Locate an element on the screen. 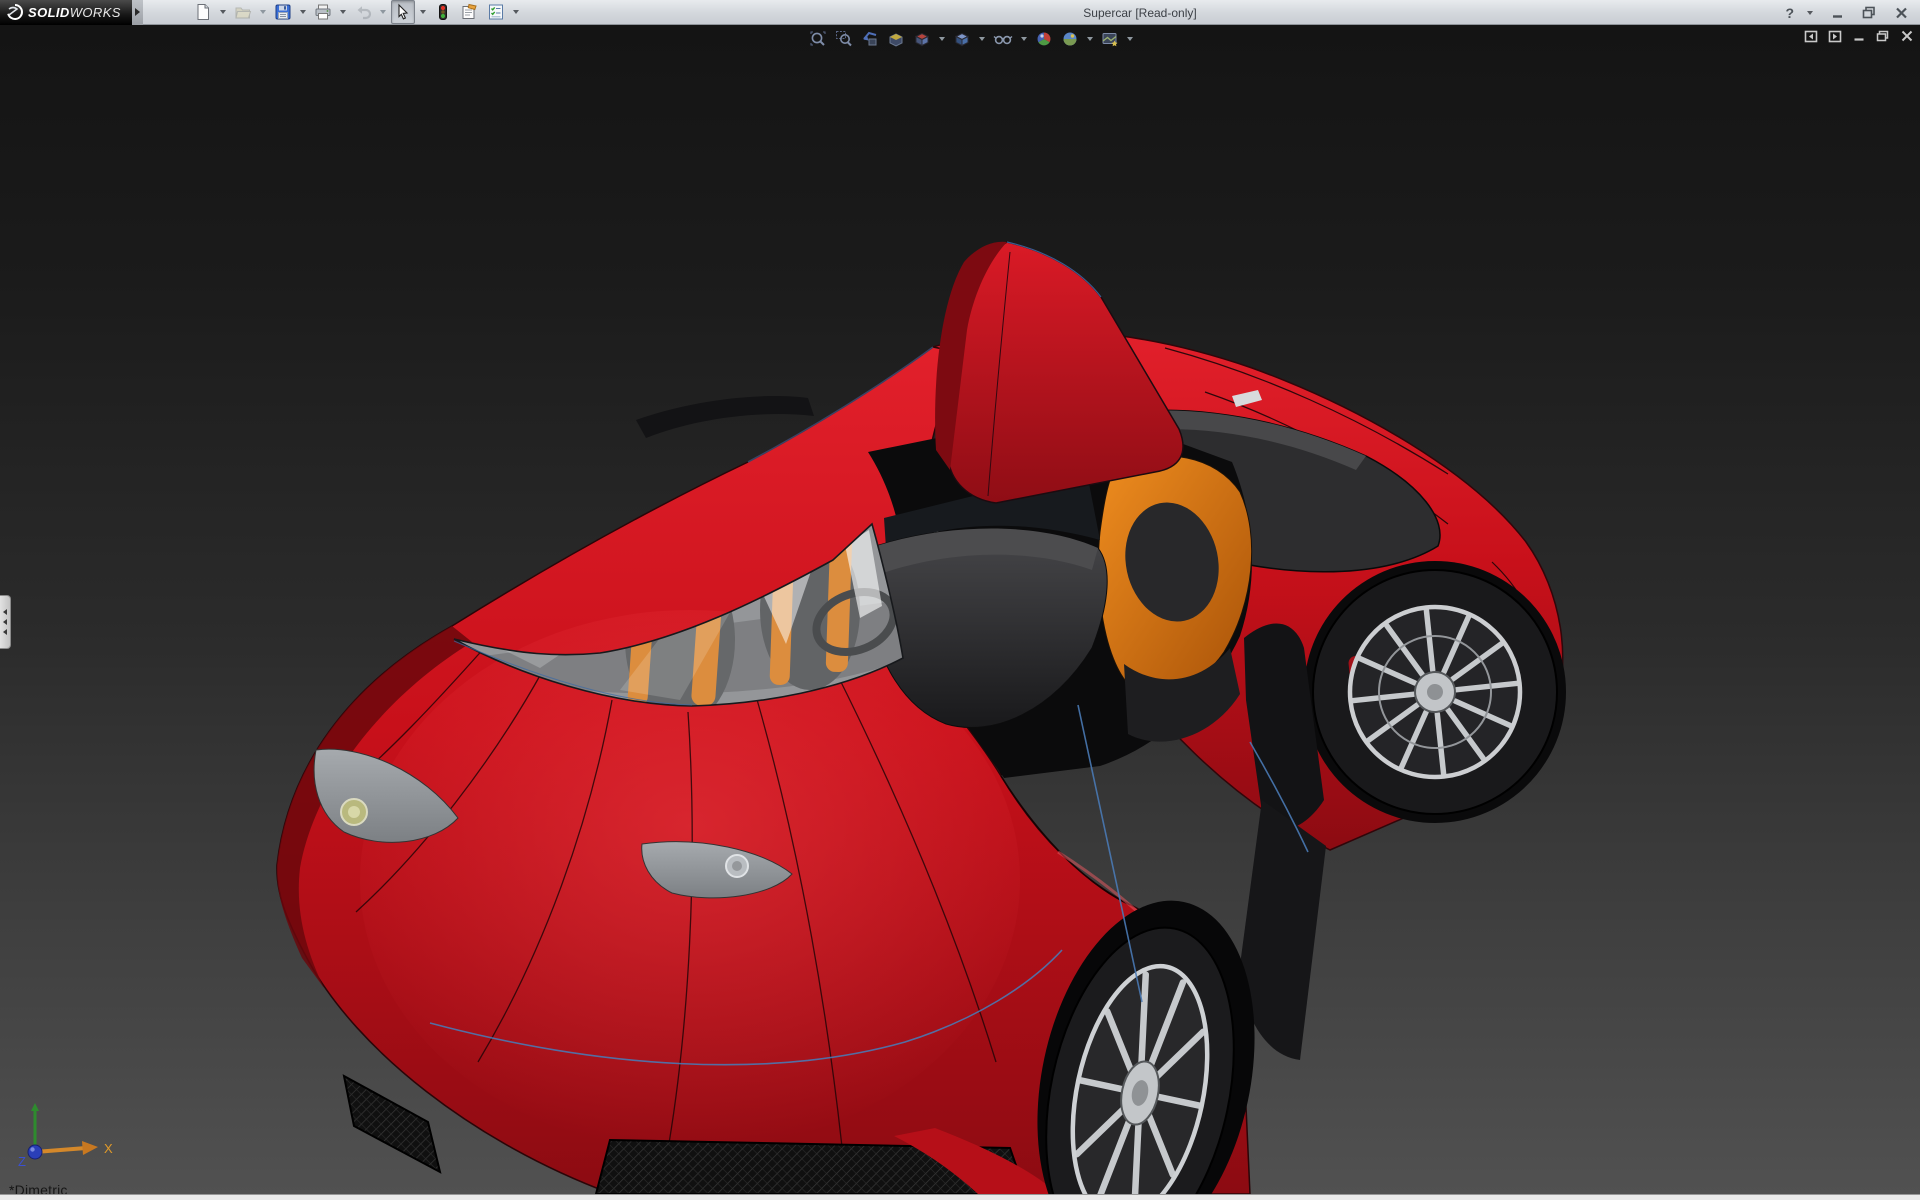 This screenshot has width=1920, height=1200. zoom-to-fit-button is located at coordinates (818, 39).